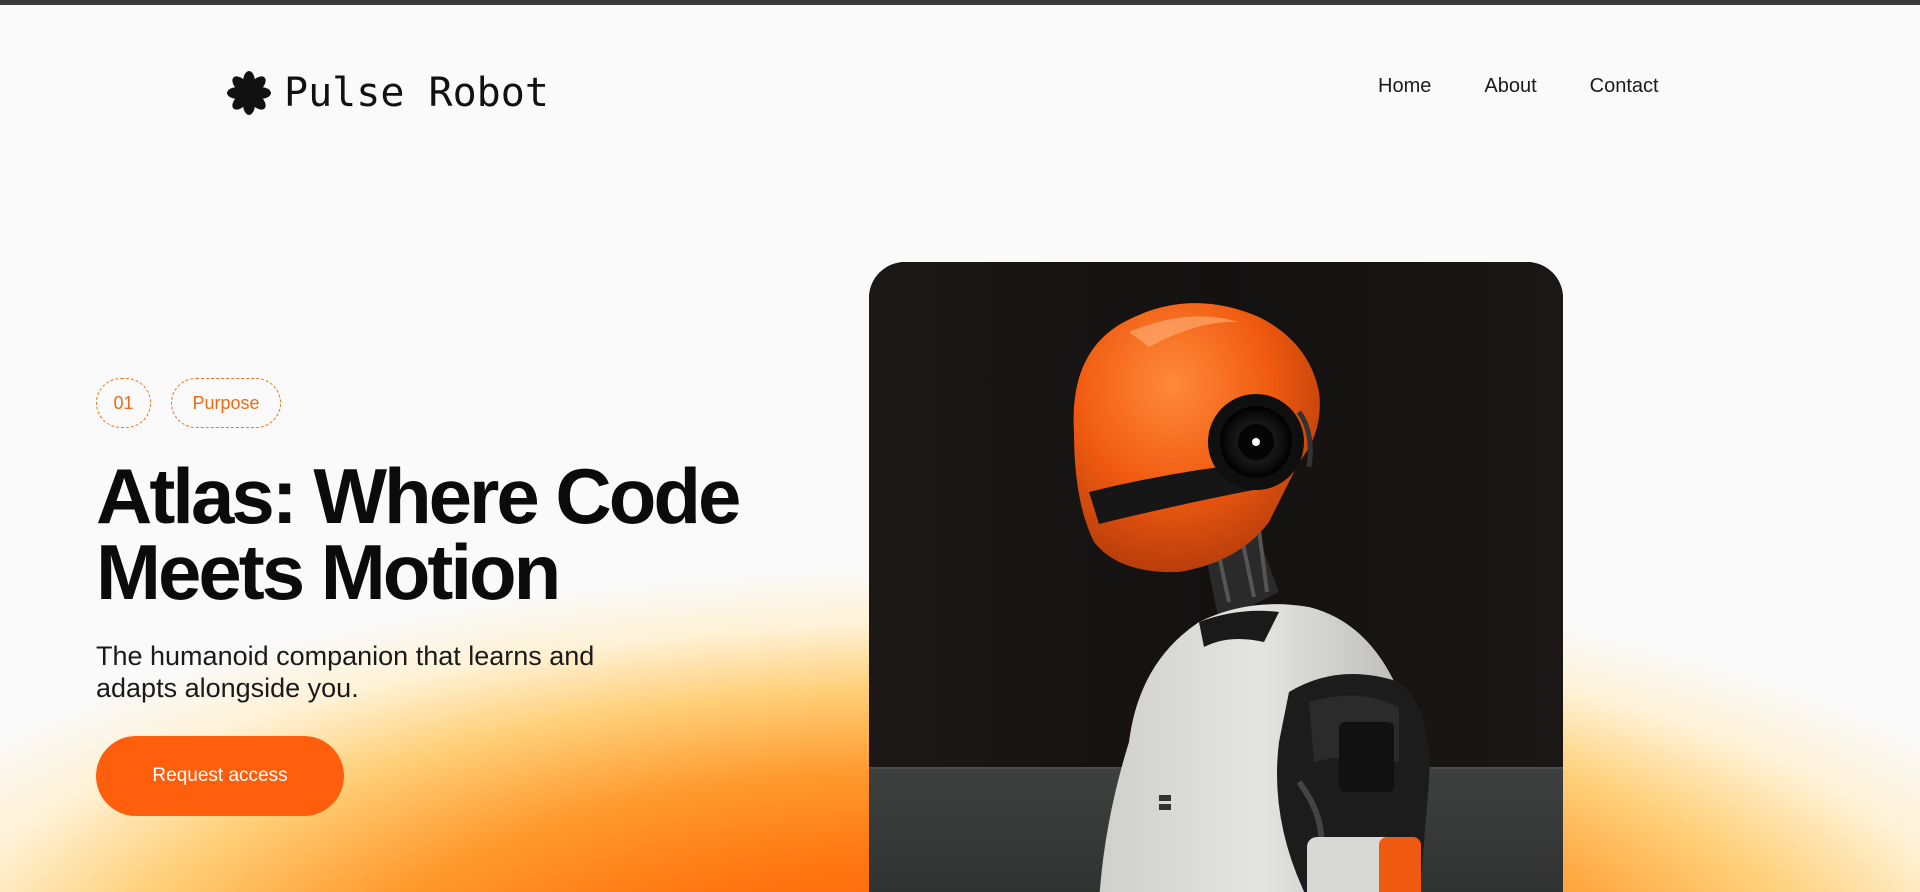  I want to click on section-number-badge: 01, so click(123, 403).